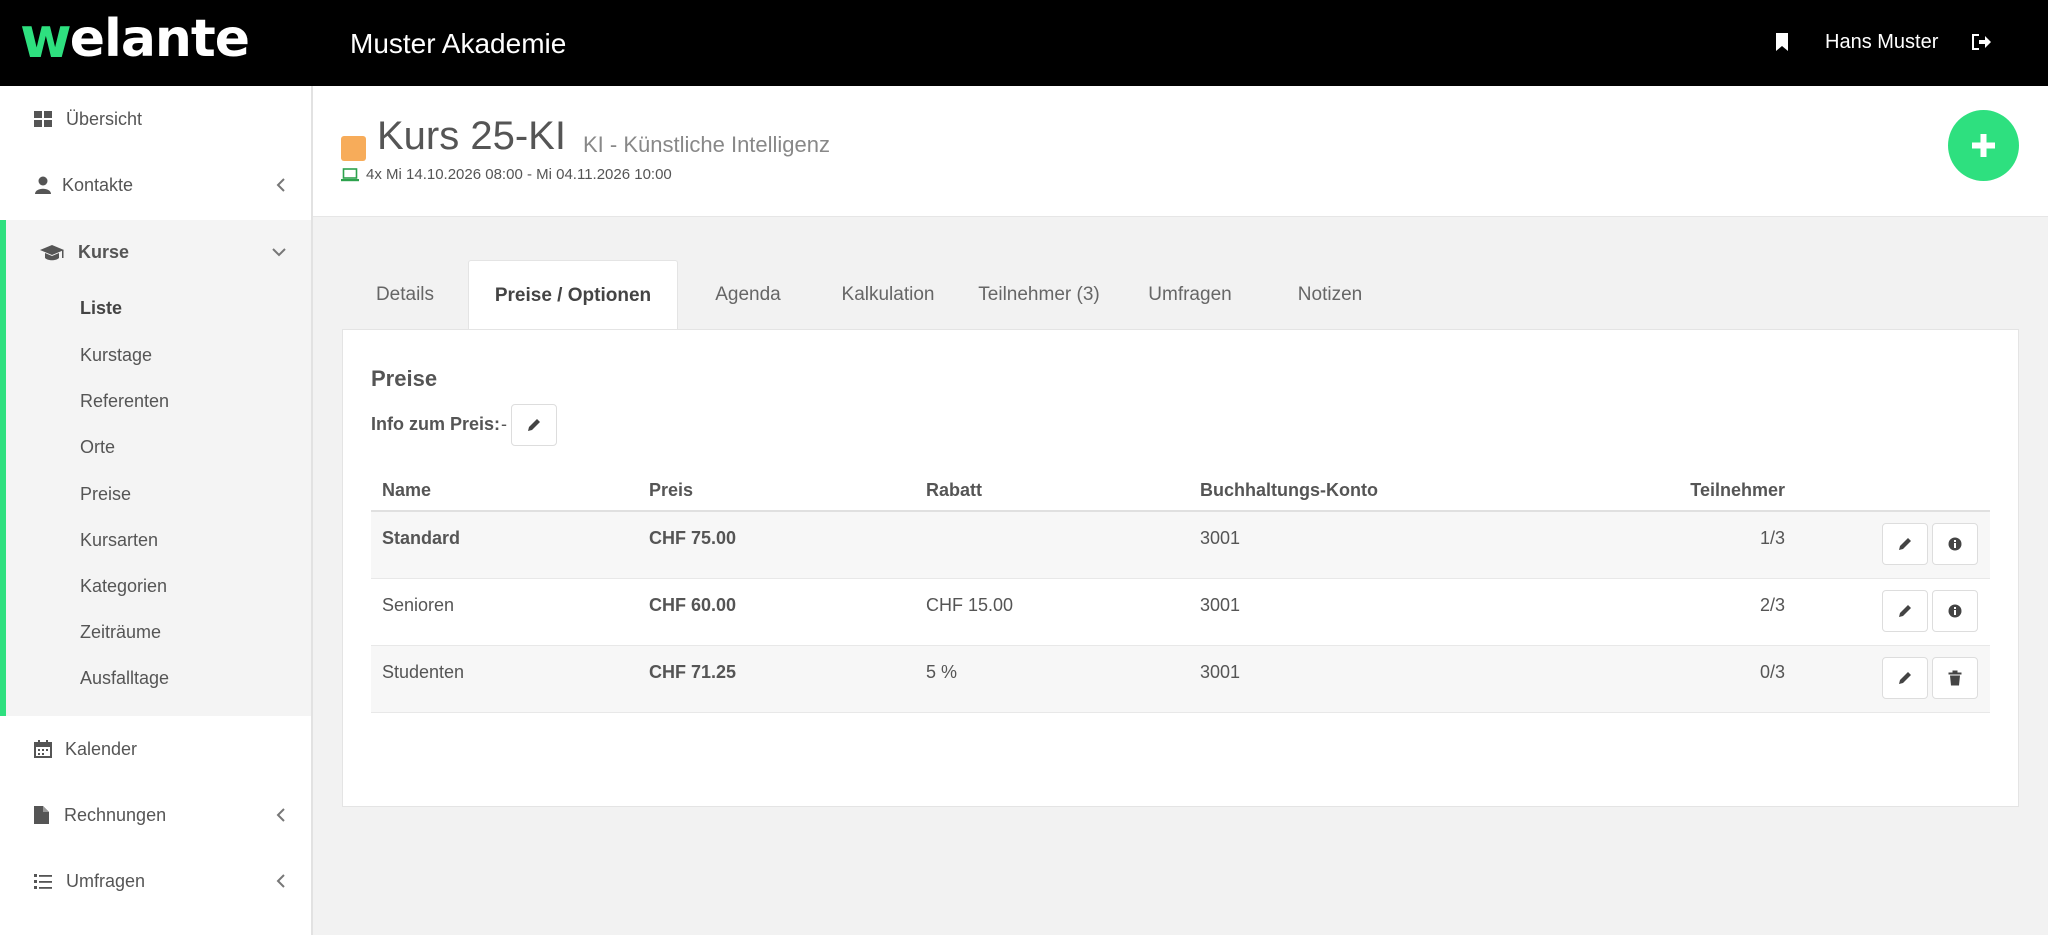 The height and width of the screenshot is (935, 2048). Describe the element at coordinates (1772, 672) in the screenshot. I see `cell-teilnehmer: 0/3` at that location.